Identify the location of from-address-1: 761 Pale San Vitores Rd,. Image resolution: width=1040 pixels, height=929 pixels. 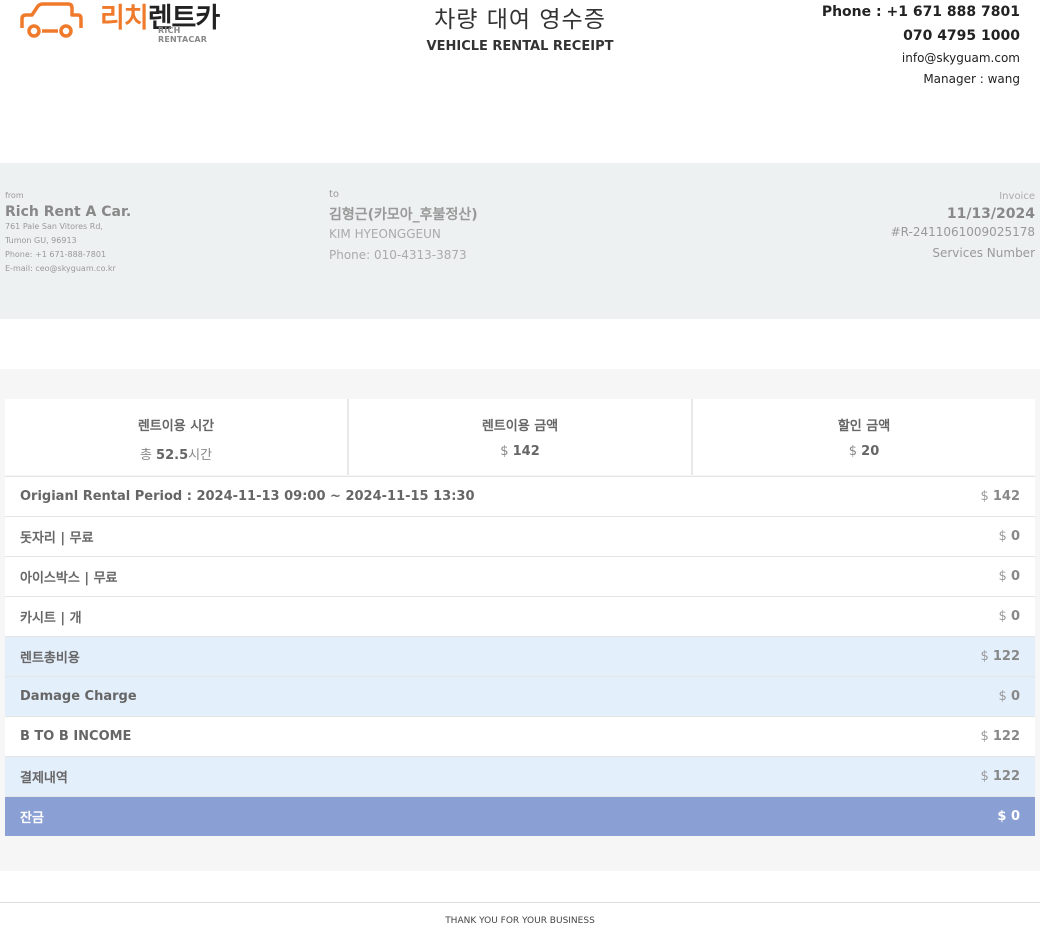
(54, 226).